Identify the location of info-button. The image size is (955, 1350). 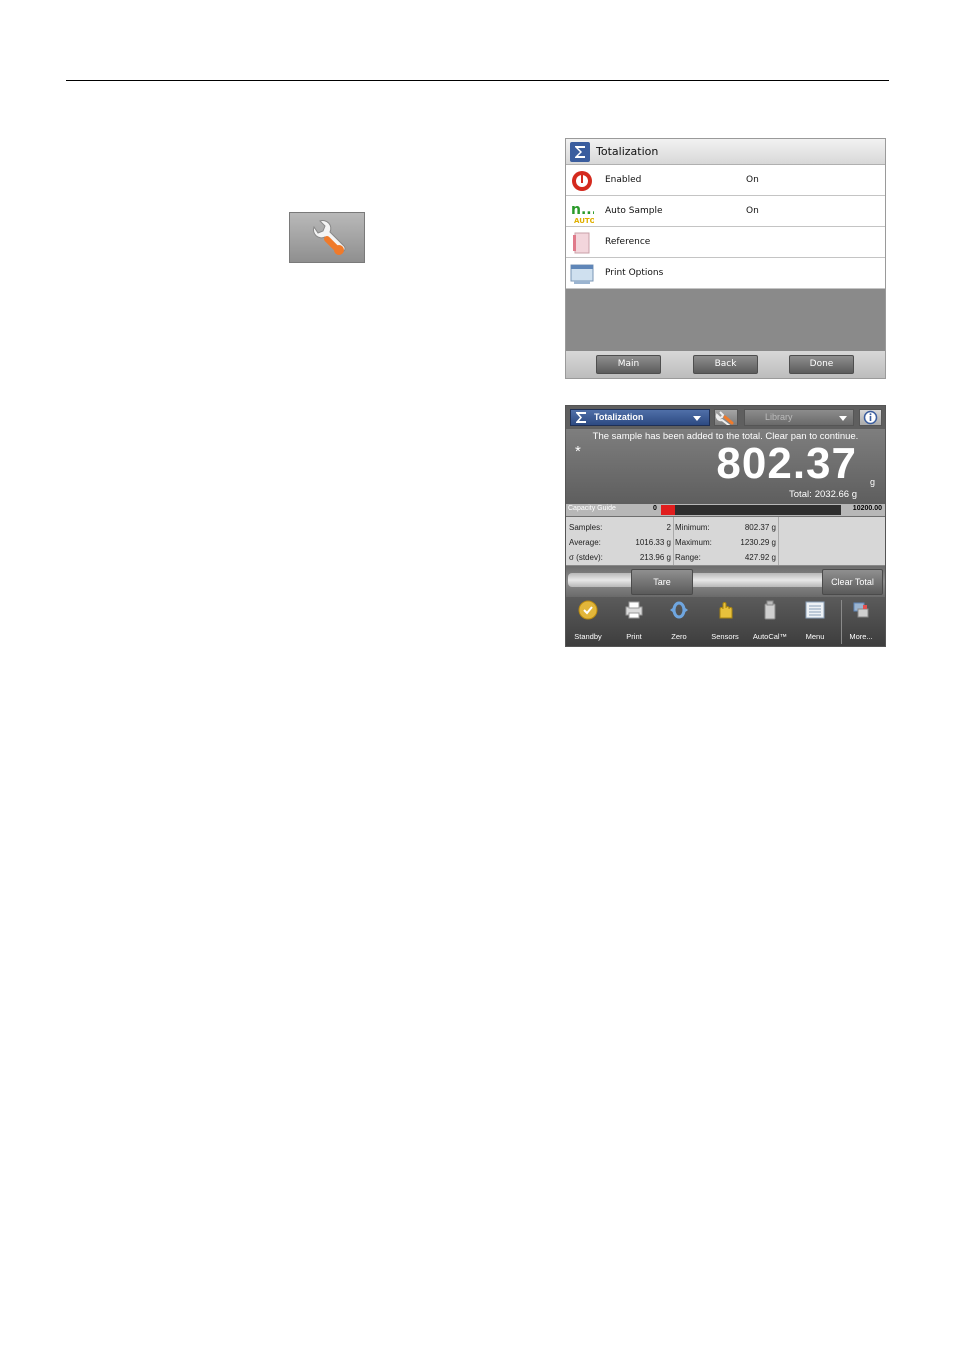
(870, 417).